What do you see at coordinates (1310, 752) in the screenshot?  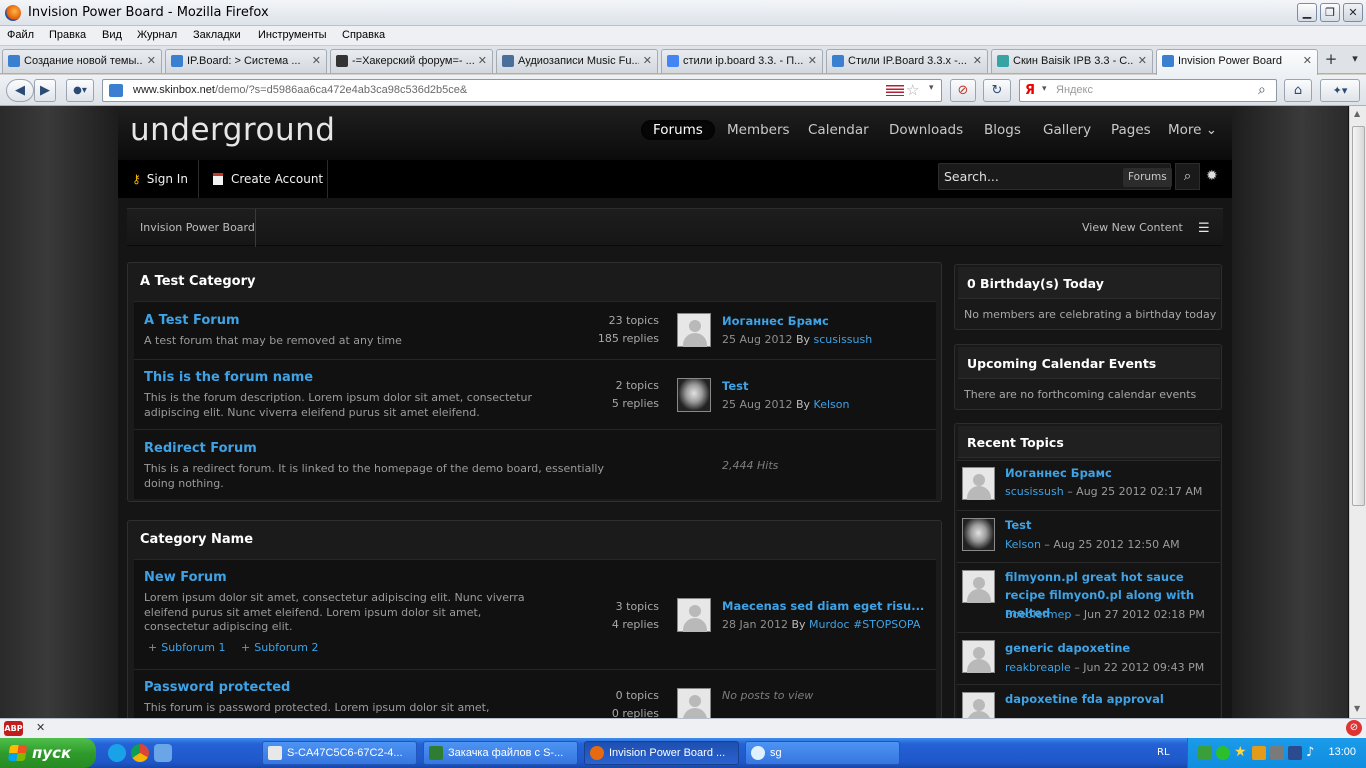 I see `volume-icon: ♪` at bounding box center [1310, 752].